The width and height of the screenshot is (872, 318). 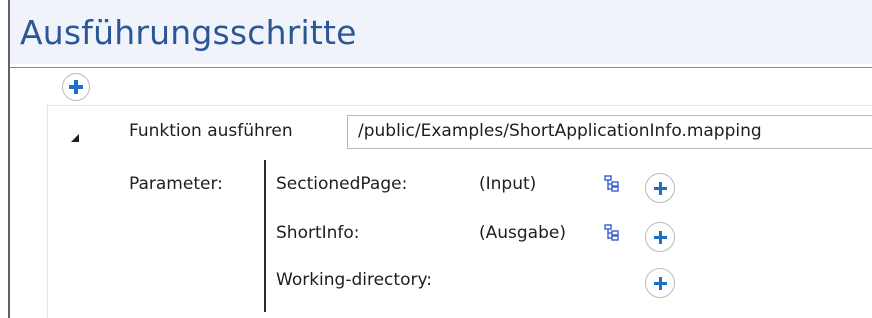 I want to click on parameter-direction: (Ausgabe), so click(x=522, y=233).